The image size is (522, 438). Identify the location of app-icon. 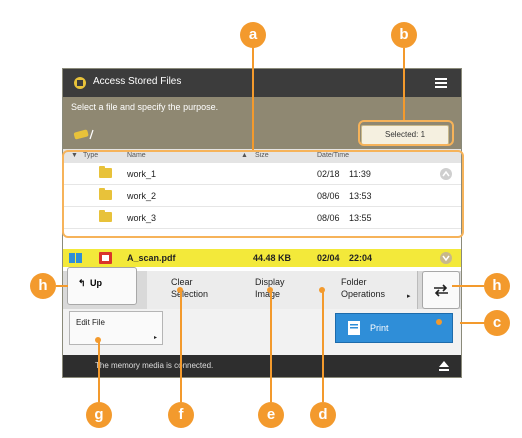
(80, 83).